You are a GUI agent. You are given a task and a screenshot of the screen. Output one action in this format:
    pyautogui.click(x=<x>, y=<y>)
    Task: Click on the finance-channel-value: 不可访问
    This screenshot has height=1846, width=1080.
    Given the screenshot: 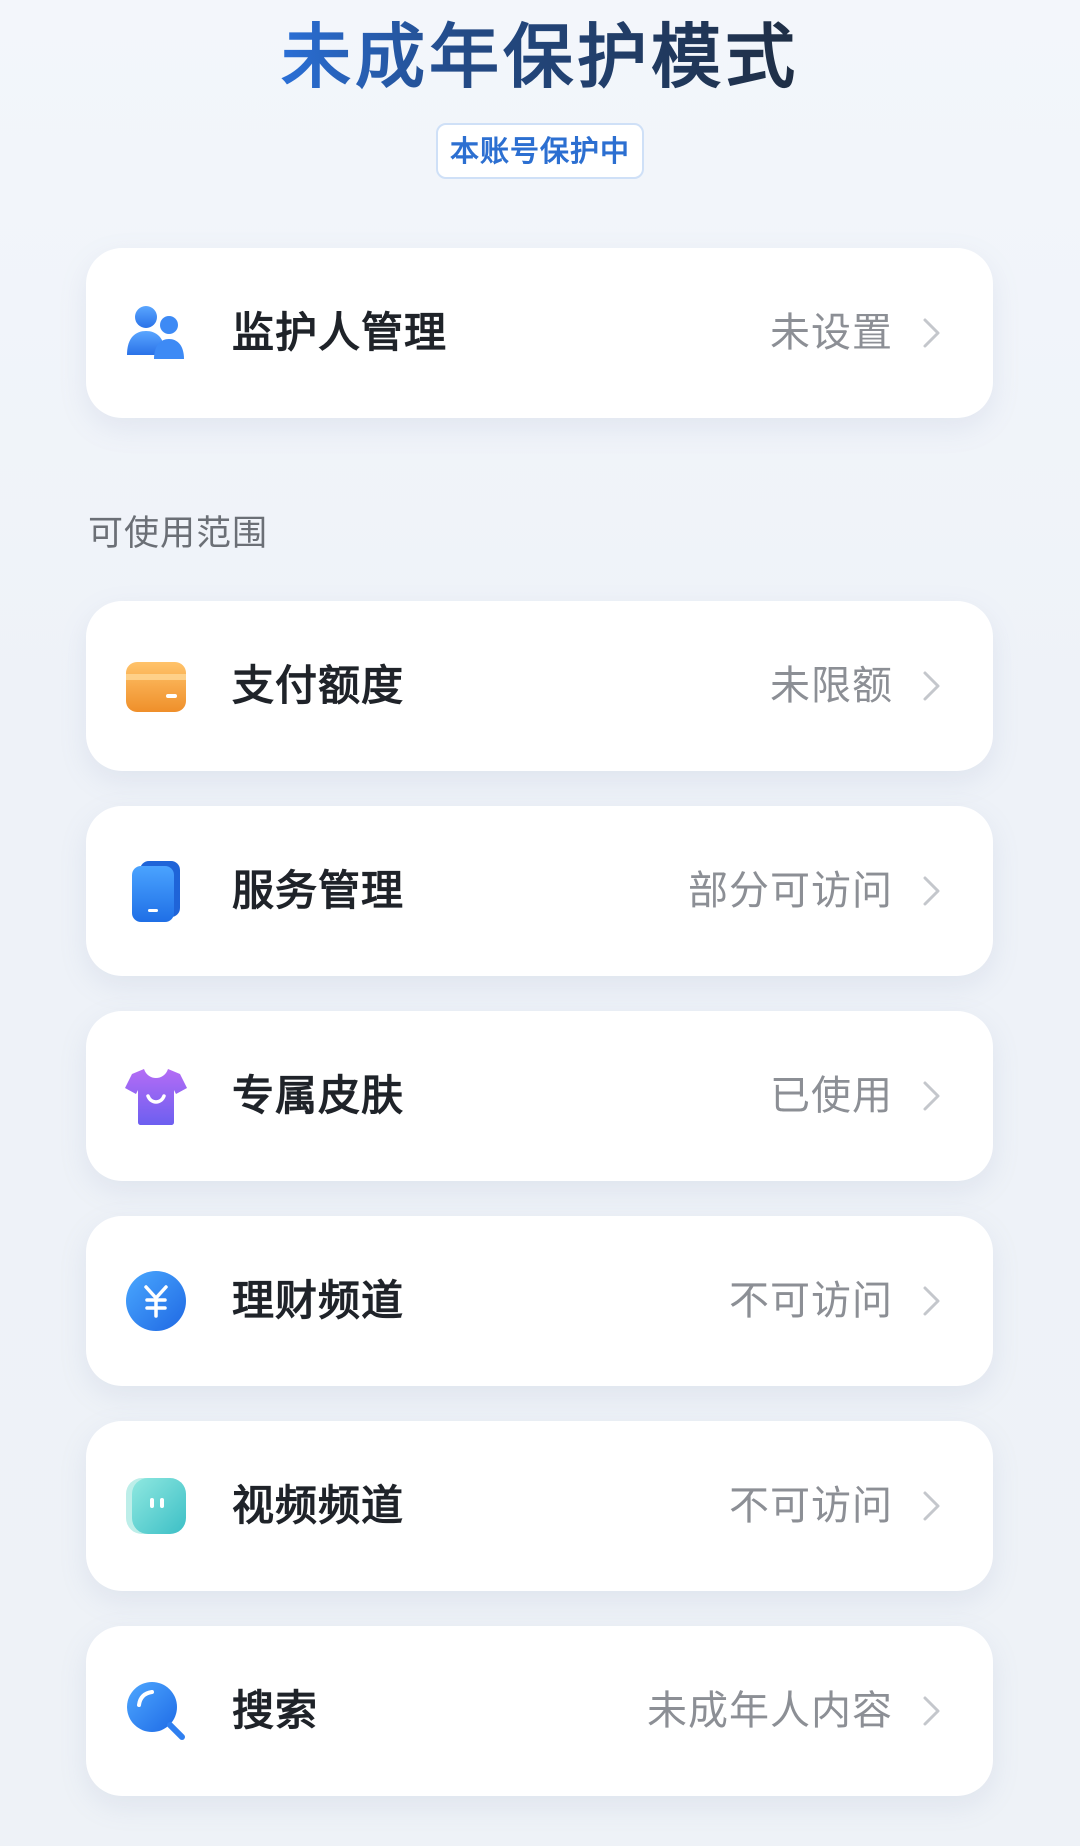 What is the action you would take?
    pyautogui.click(x=811, y=1301)
    